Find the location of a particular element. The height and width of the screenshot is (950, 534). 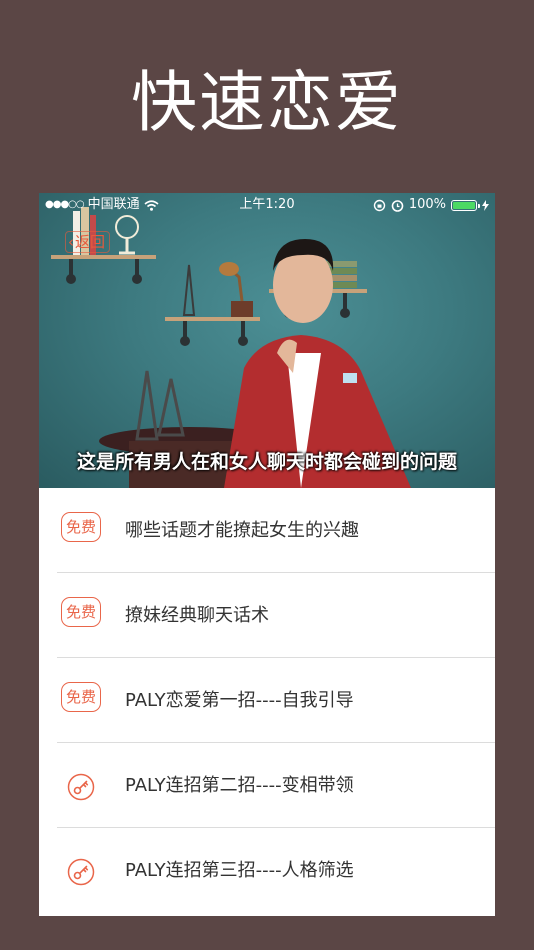

lesson-item: 免费 撩妹经典聊天话术 is located at coordinates (267, 615).